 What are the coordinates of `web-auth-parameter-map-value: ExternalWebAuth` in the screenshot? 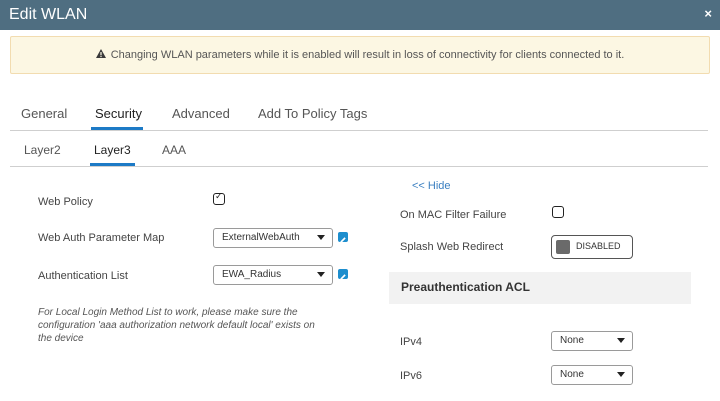 It's located at (261, 237).